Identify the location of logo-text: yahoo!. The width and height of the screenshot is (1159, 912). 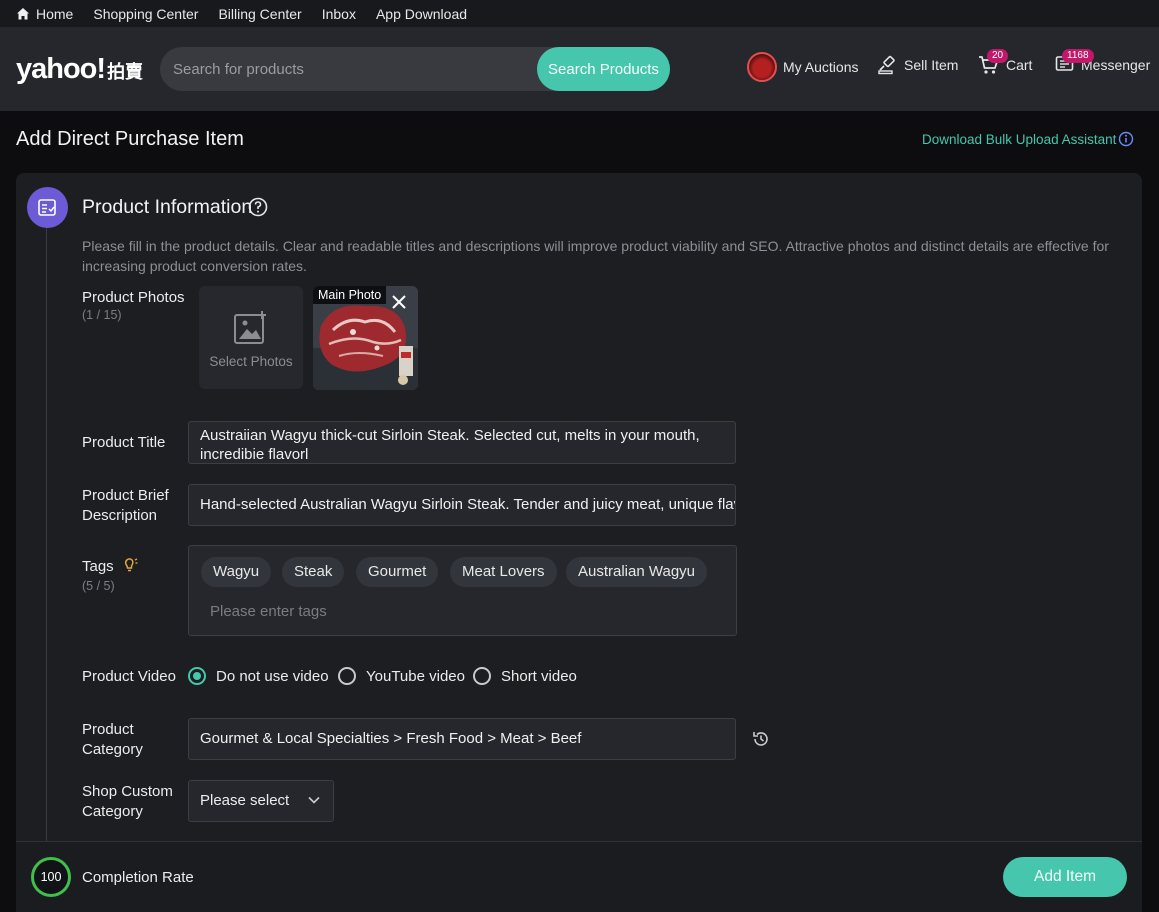
(61, 69).